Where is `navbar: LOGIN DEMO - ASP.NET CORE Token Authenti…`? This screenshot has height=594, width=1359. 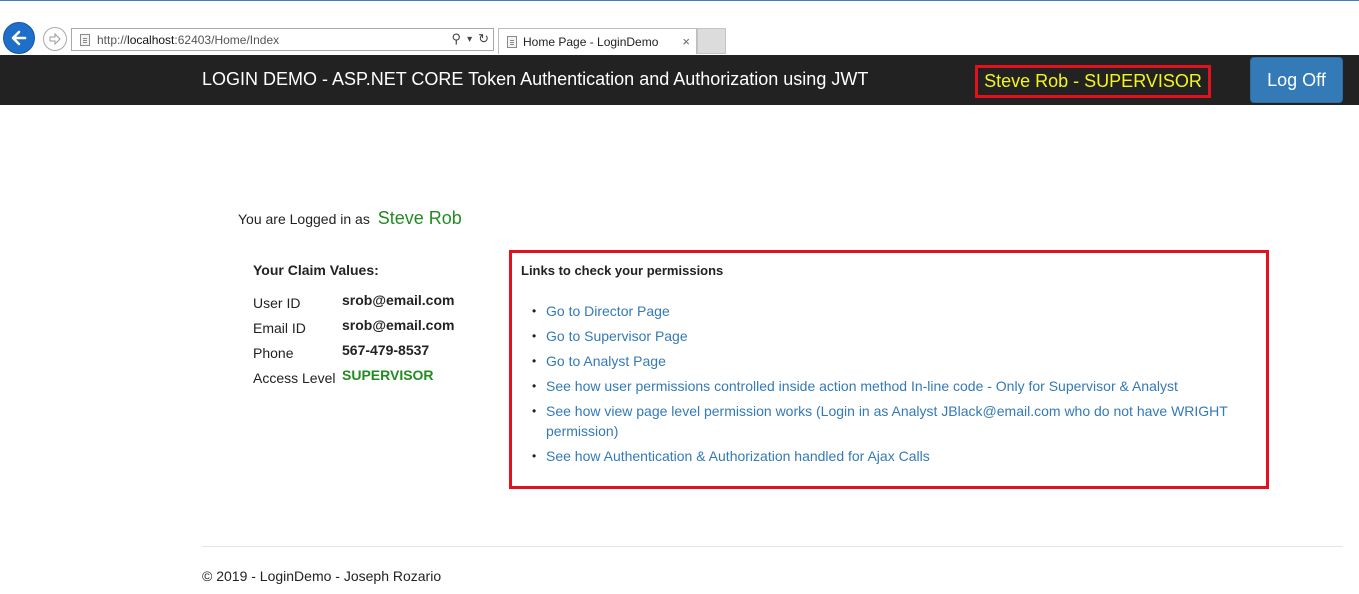
navbar: LOGIN DEMO - ASP.NET CORE Token Authenti… is located at coordinates (679, 80).